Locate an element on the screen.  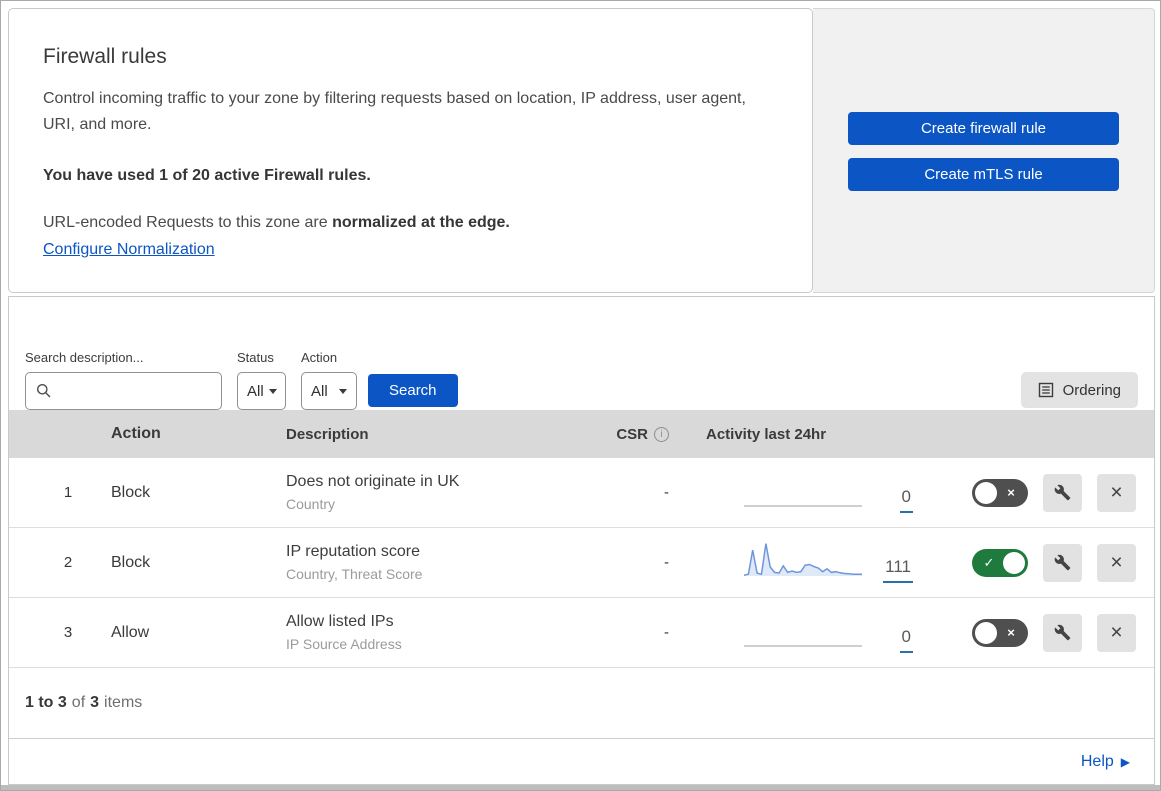
help-link: Help ▶ is located at coordinates (1105, 762).